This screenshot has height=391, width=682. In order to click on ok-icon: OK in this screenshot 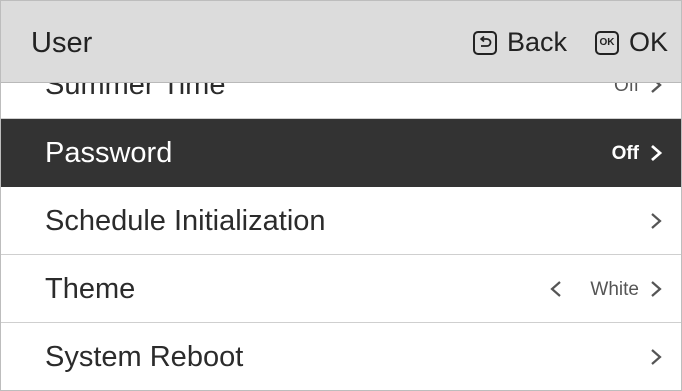, I will do `click(607, 42)`.